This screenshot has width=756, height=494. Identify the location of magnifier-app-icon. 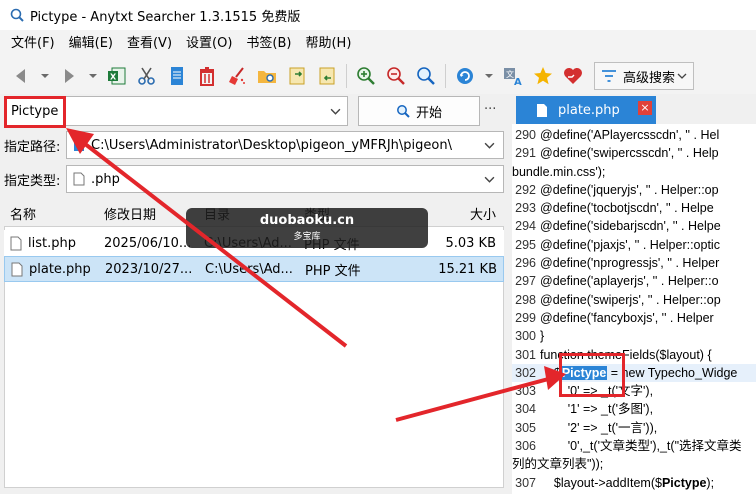
(17, 15).